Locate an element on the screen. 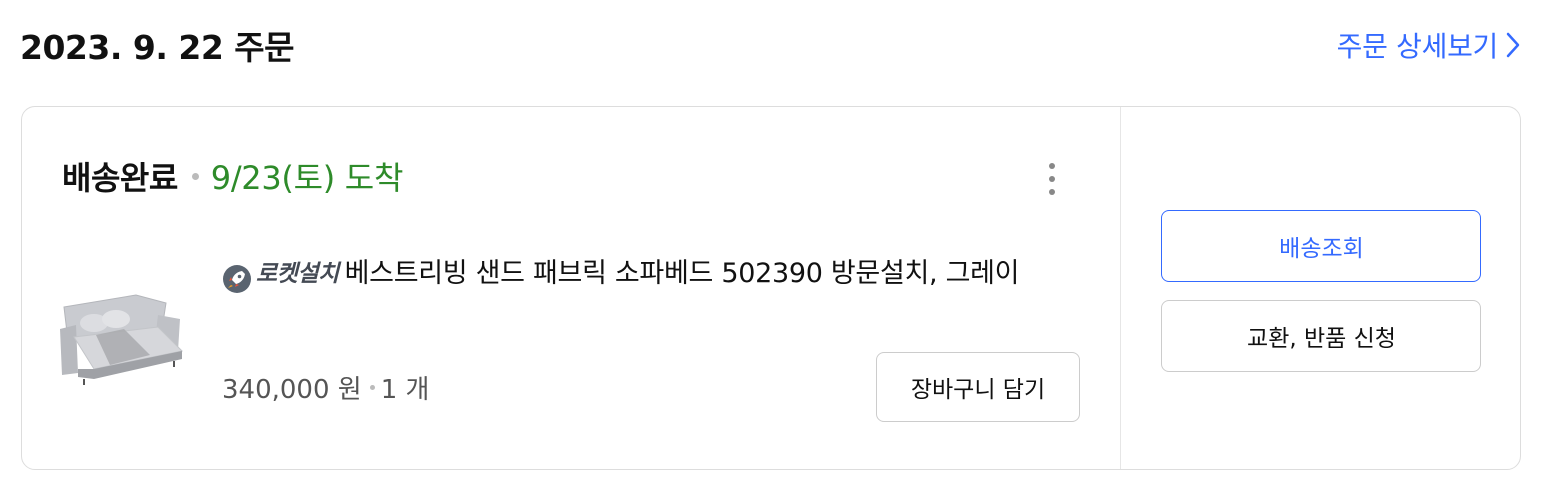 This screenshot has height=488, width=1544. delivery-status-row: 배송완료 9/23(토) 도착 is located at coordinates (232, 176).